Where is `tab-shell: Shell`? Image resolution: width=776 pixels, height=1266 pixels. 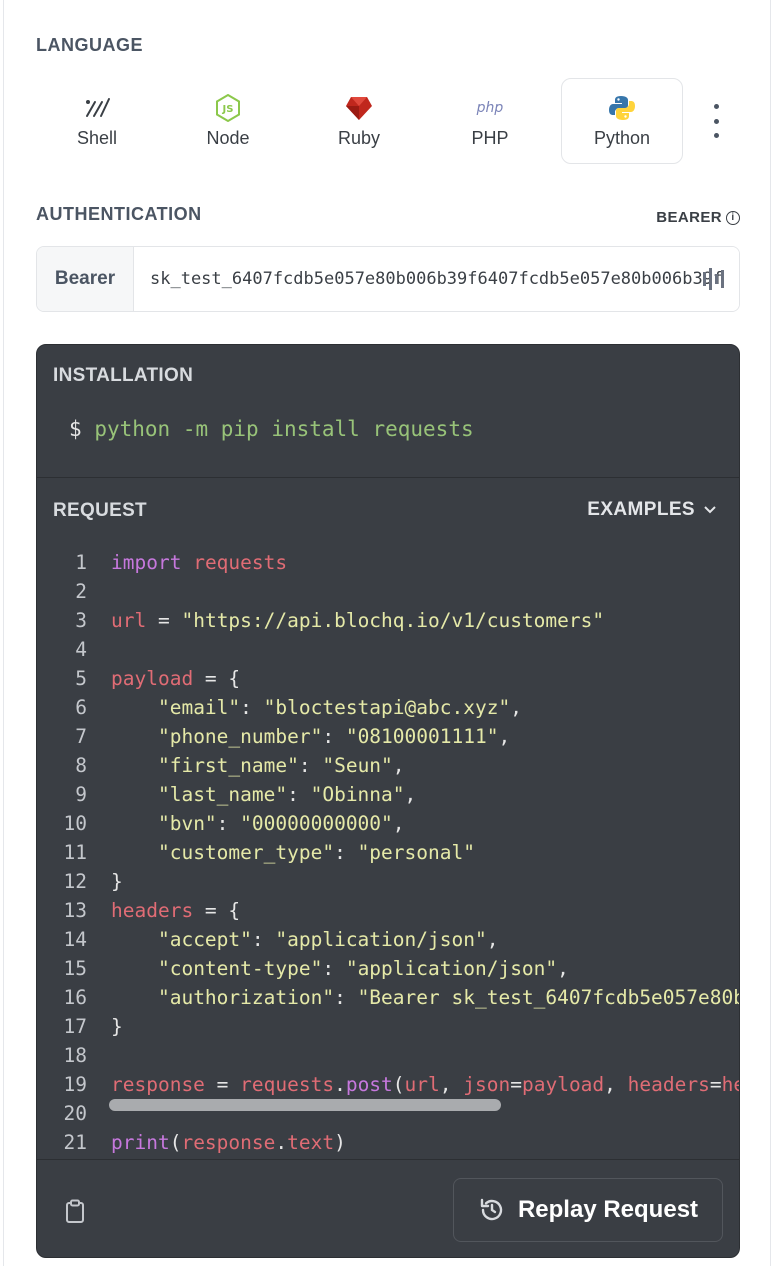
tab-shell: Shell is located at coordinates (97, 121).